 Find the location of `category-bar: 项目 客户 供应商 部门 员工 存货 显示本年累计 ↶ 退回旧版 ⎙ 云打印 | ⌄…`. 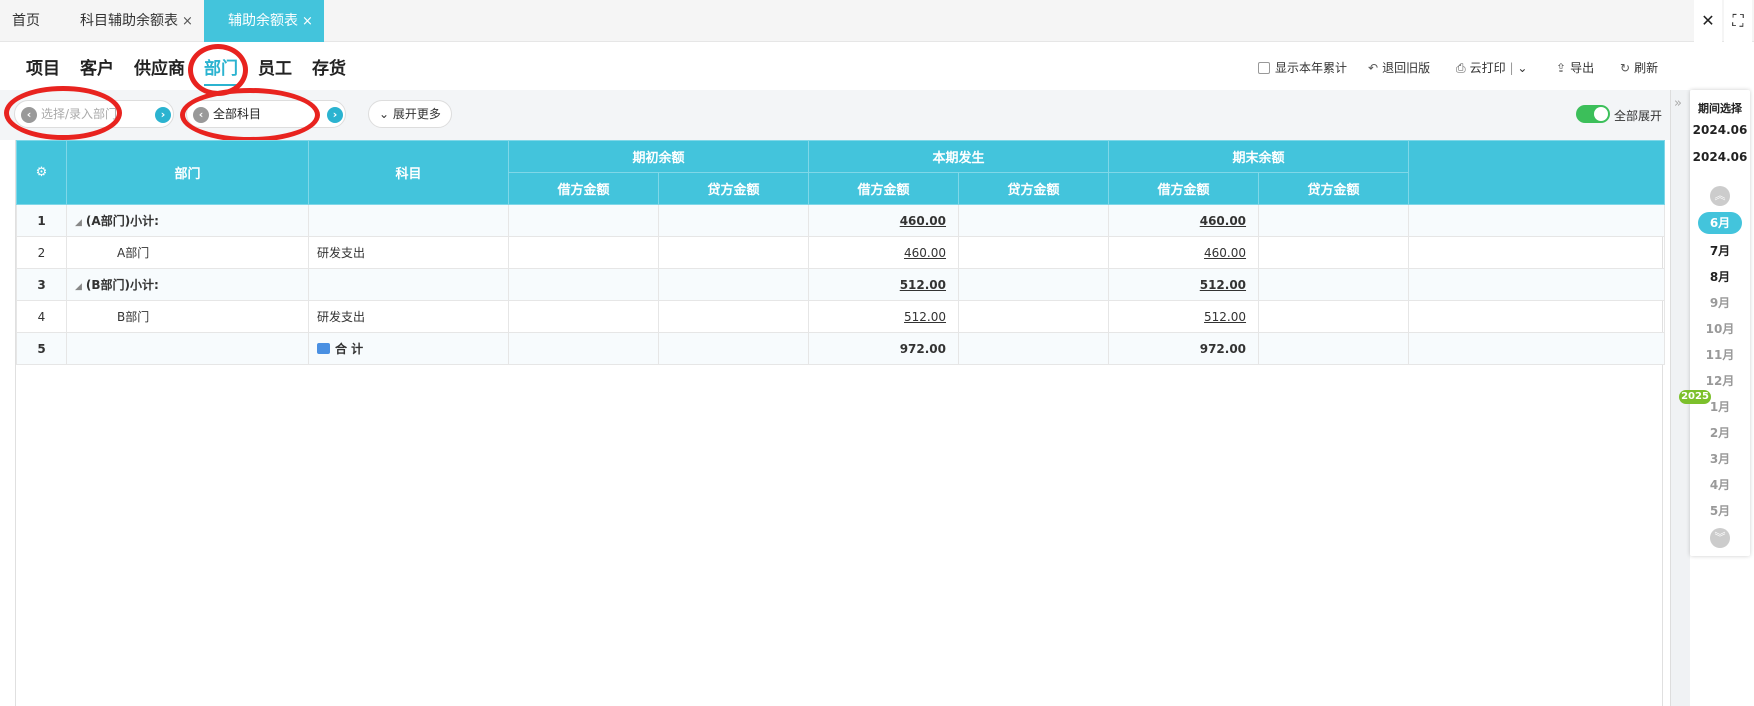

category-bar: 项目 客户 供应商 部门 员工 存货 显示本年累计 ↶ 退回旧版 ⎙ 云打印 | ⌄… is located at coordinates (835, 66).